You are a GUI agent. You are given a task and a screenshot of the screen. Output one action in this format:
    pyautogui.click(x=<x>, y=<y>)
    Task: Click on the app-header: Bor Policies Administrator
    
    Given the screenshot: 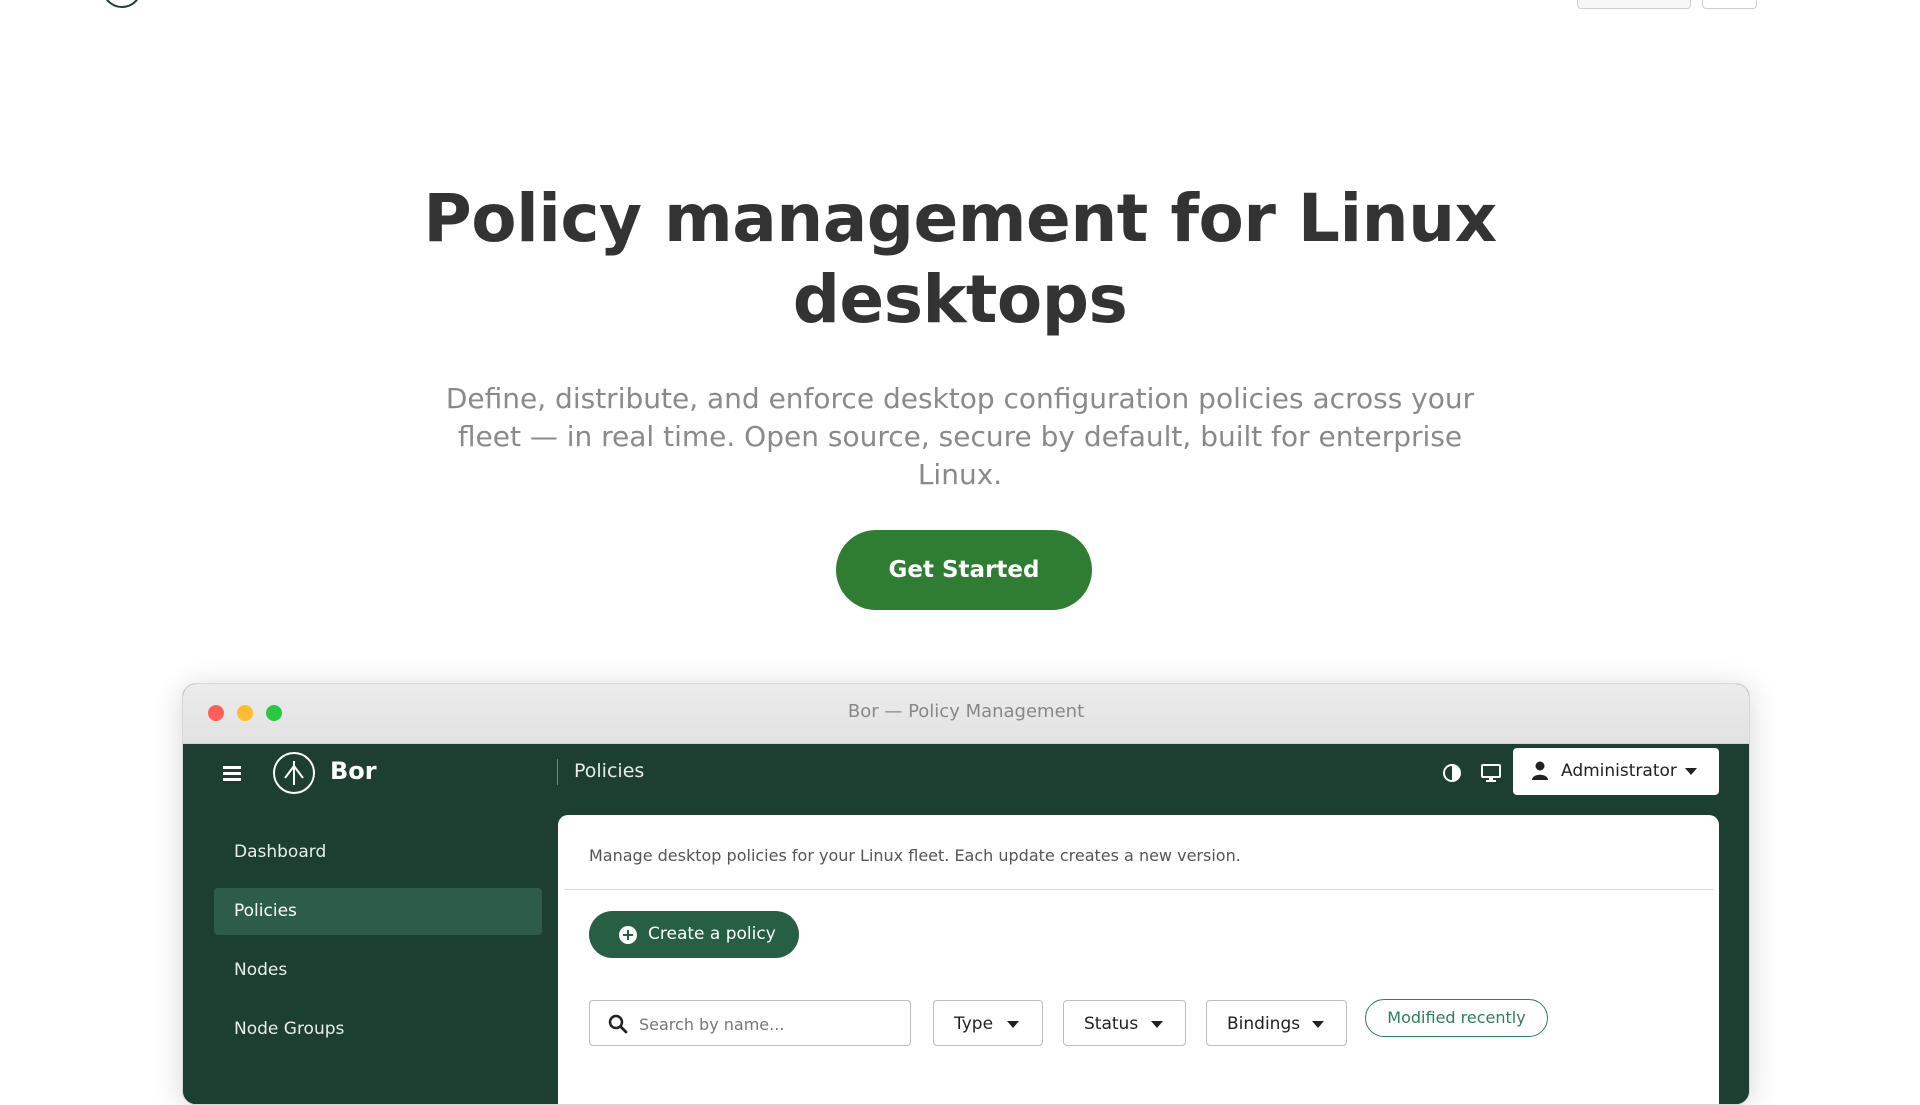 What is the action you would take?
    pyautogui.click(x=966, y=779)
    